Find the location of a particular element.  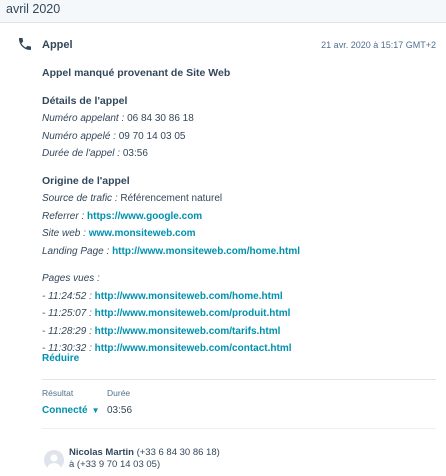

participant-line: Nicolas Martin (+33 6 84 30 86 18) is located at coordinates (144, 453).